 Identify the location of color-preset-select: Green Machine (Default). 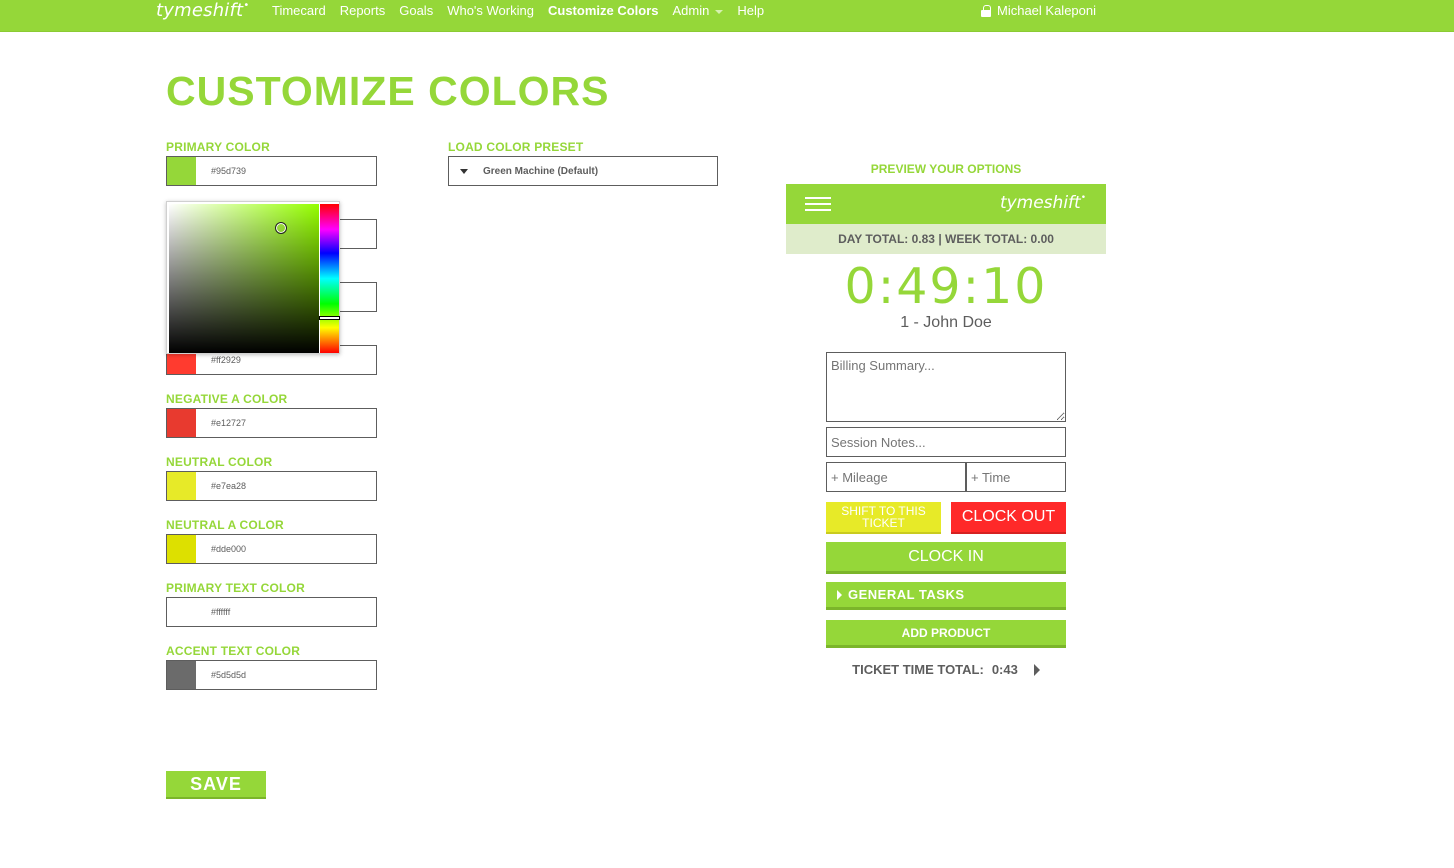
(583, 171).